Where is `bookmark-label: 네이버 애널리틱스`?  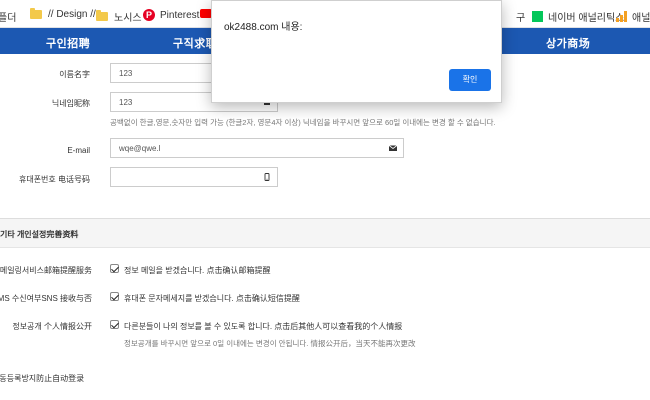
bookmark-label: 네이버 애널리틱스 is located at coordinates (586, 18).